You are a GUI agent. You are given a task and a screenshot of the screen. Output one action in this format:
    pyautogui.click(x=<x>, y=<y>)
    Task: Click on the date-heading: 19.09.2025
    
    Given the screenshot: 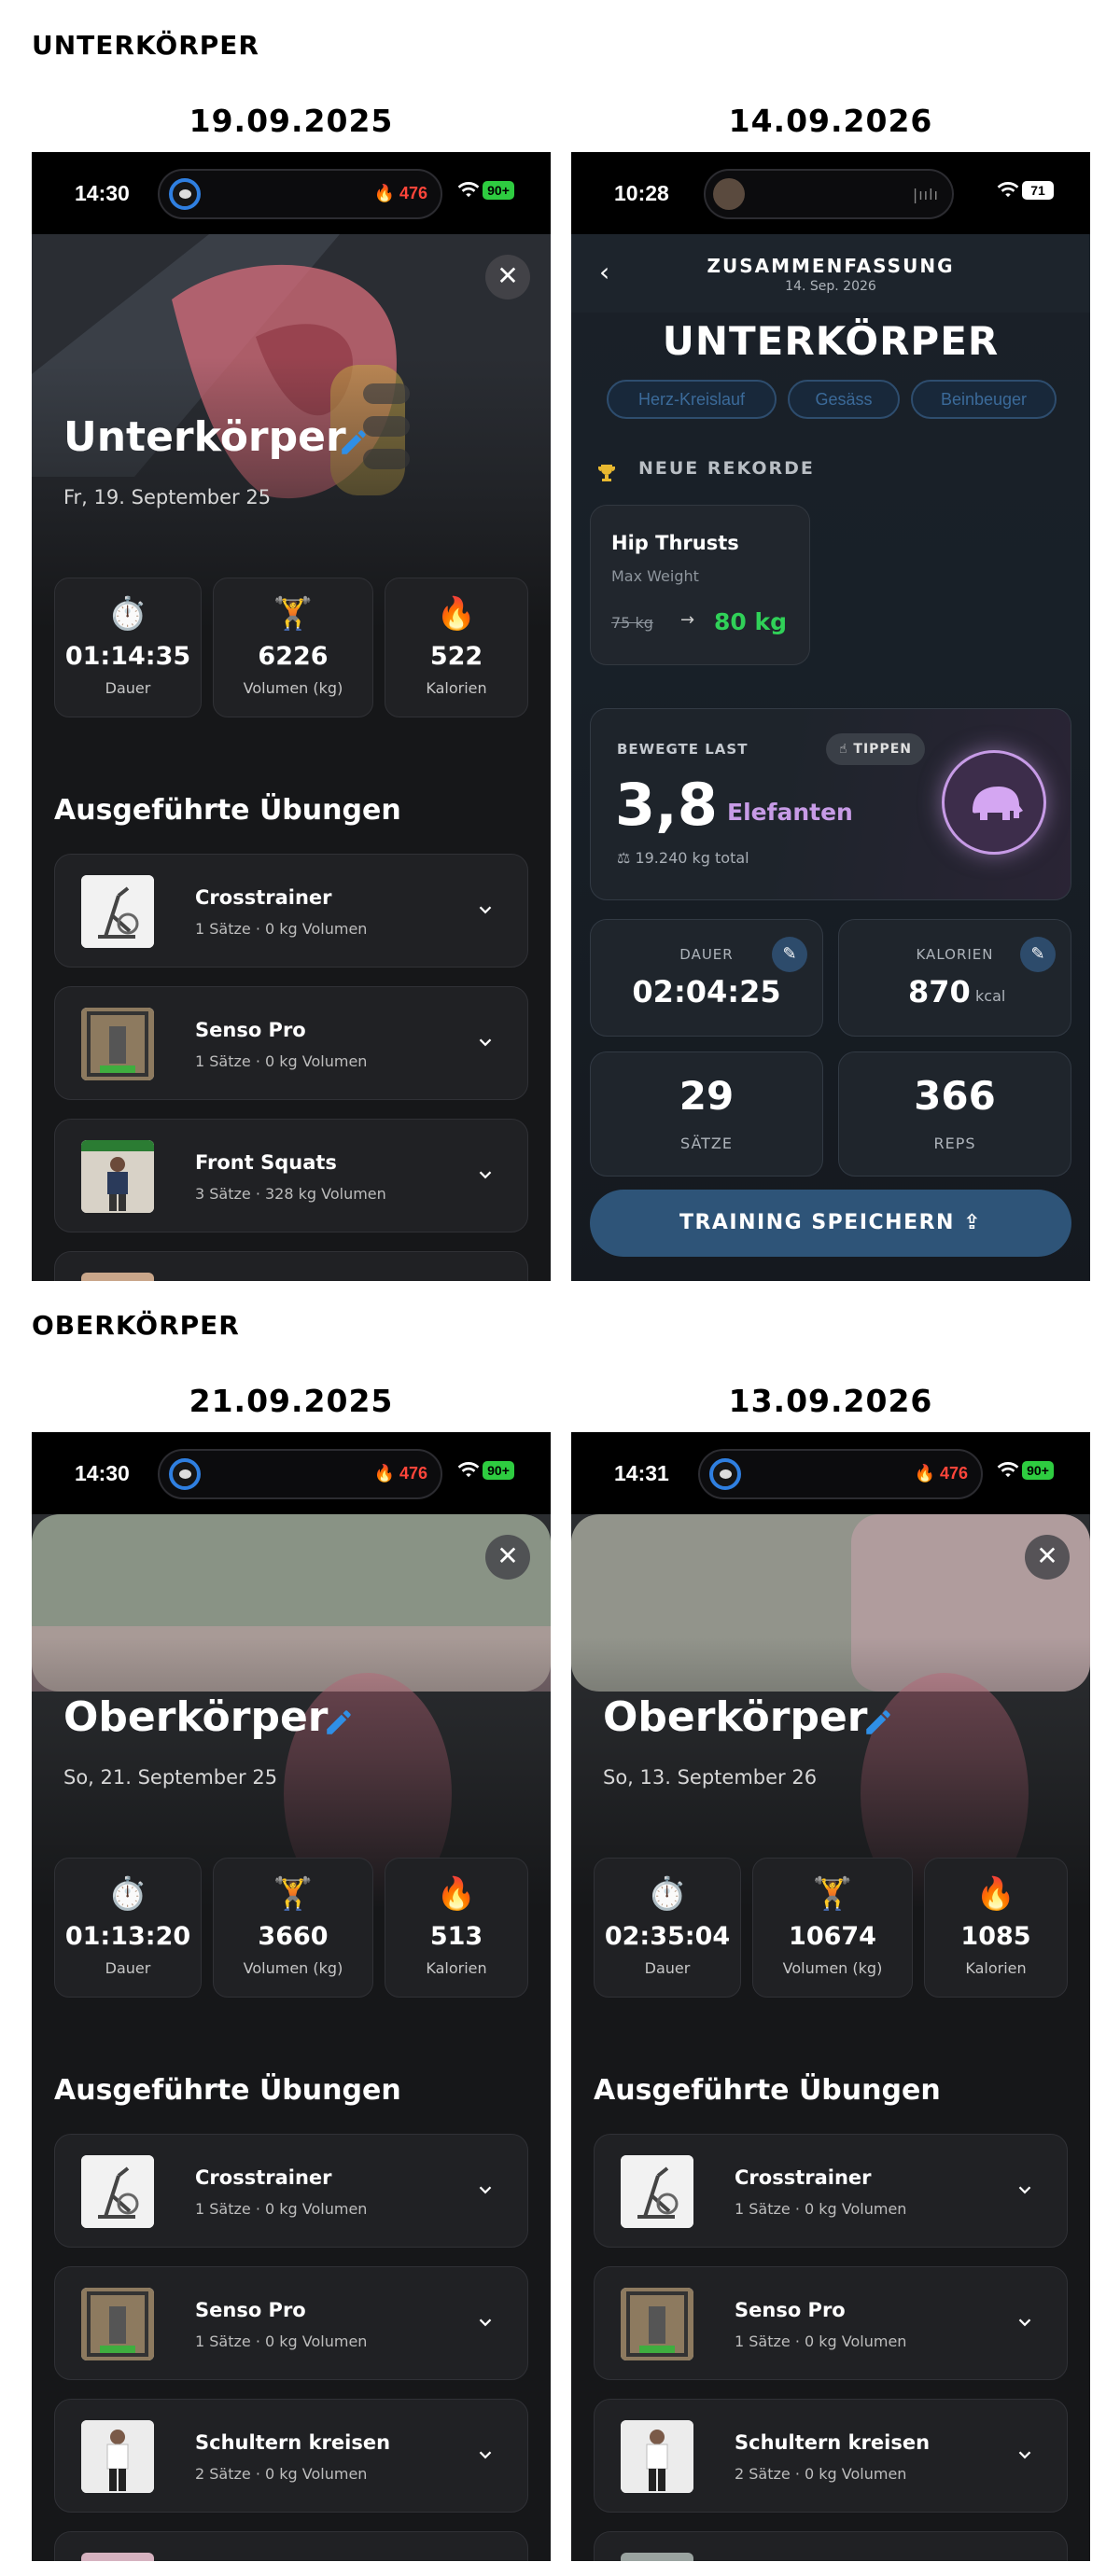 What is the action you would take?
    pyautogui.click(x=291, y=121)
    